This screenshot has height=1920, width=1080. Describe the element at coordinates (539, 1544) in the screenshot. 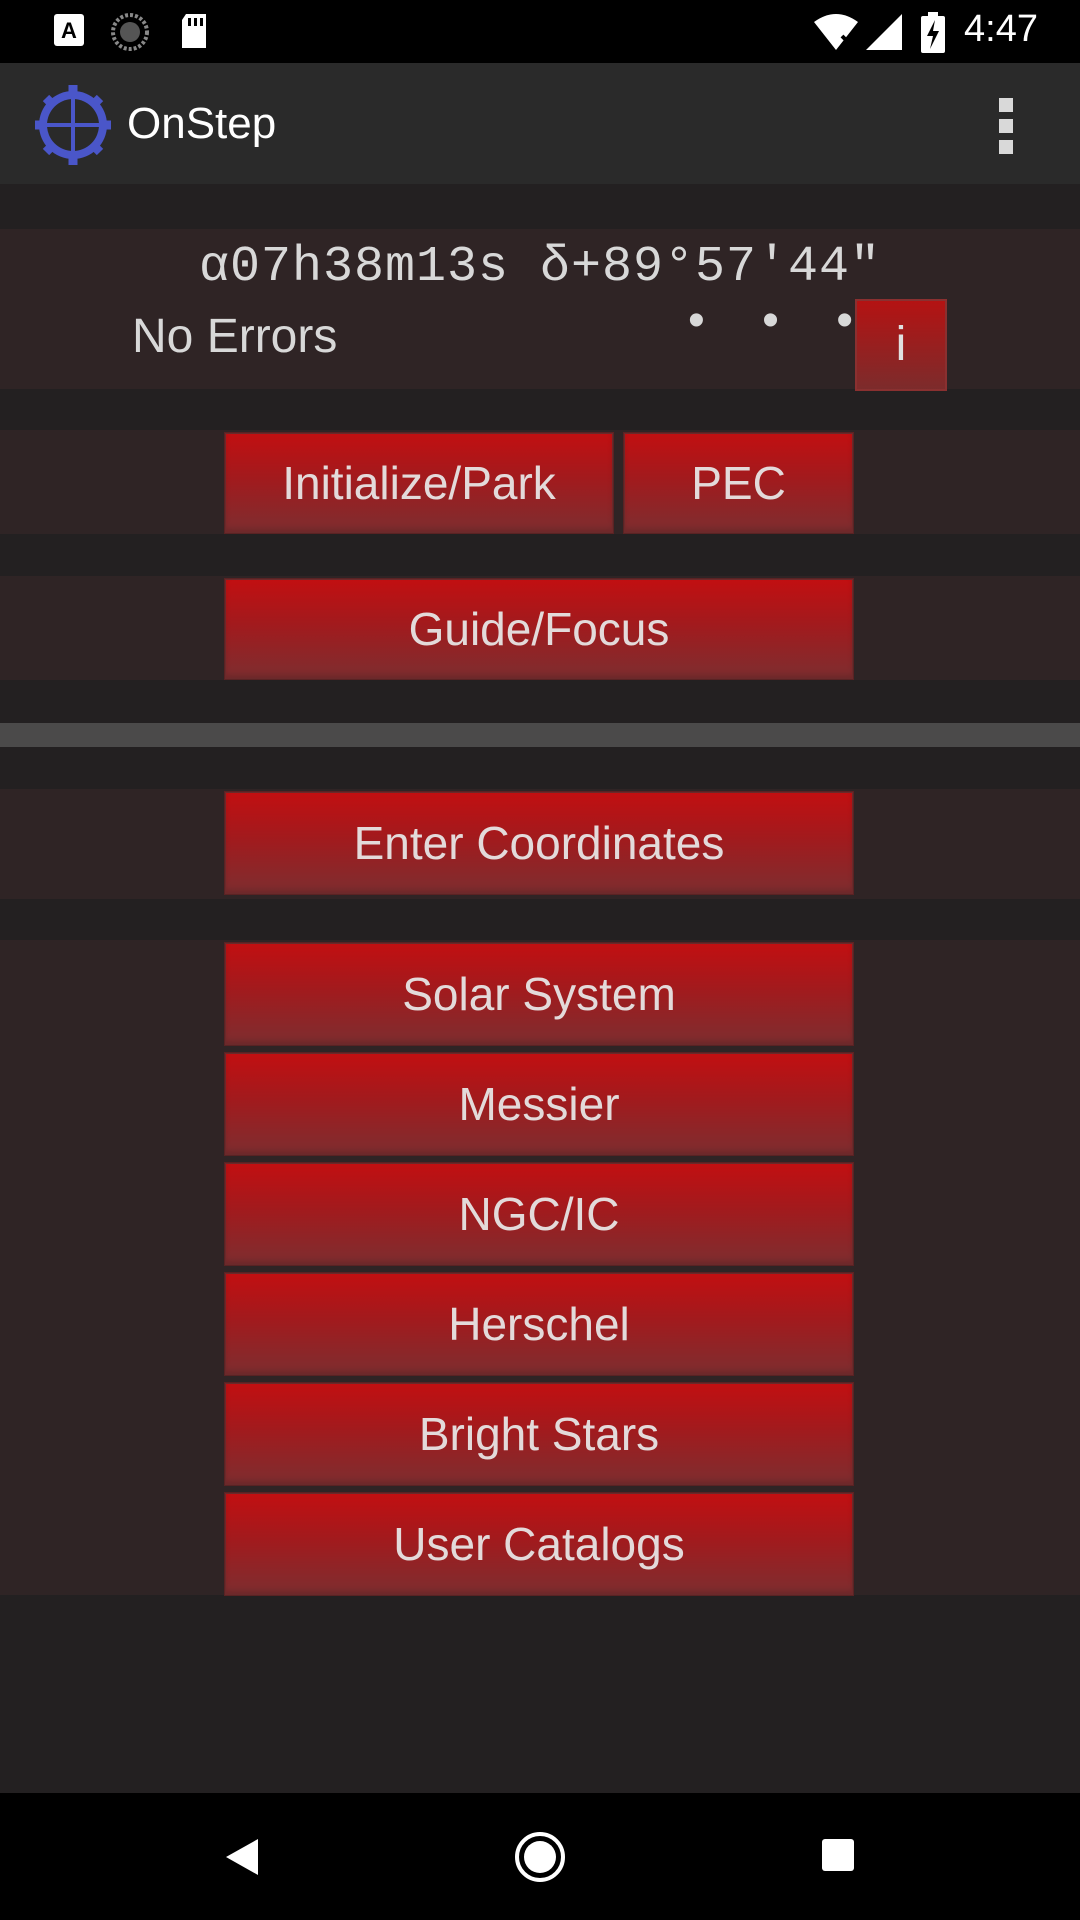

I see `user-catalogs-button: User Catalogs` at that location.